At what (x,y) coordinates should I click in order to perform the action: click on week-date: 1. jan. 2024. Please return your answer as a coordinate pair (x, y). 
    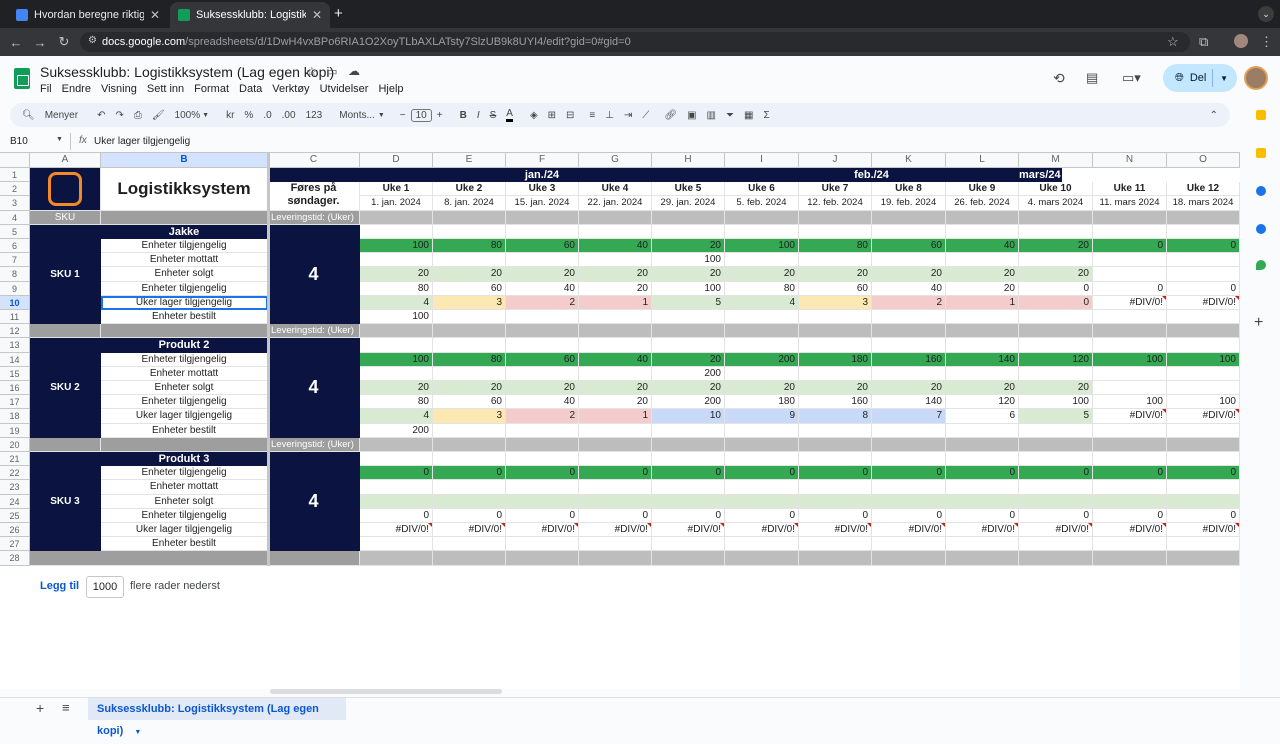
    Looking at the image, I should click on (396, 203).